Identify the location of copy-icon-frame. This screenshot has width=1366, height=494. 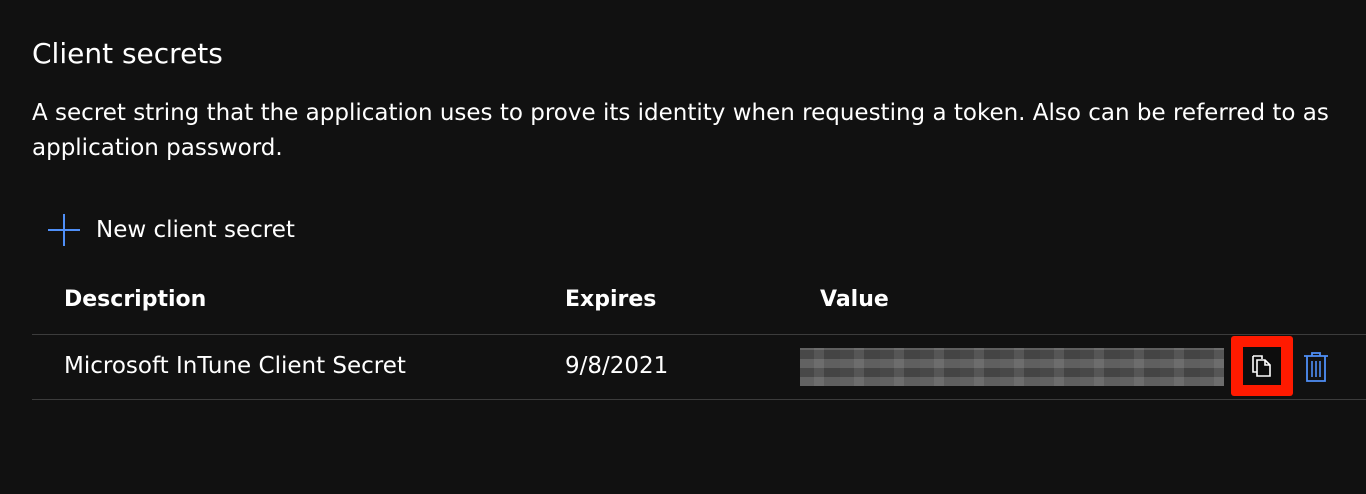
(1262, 366).